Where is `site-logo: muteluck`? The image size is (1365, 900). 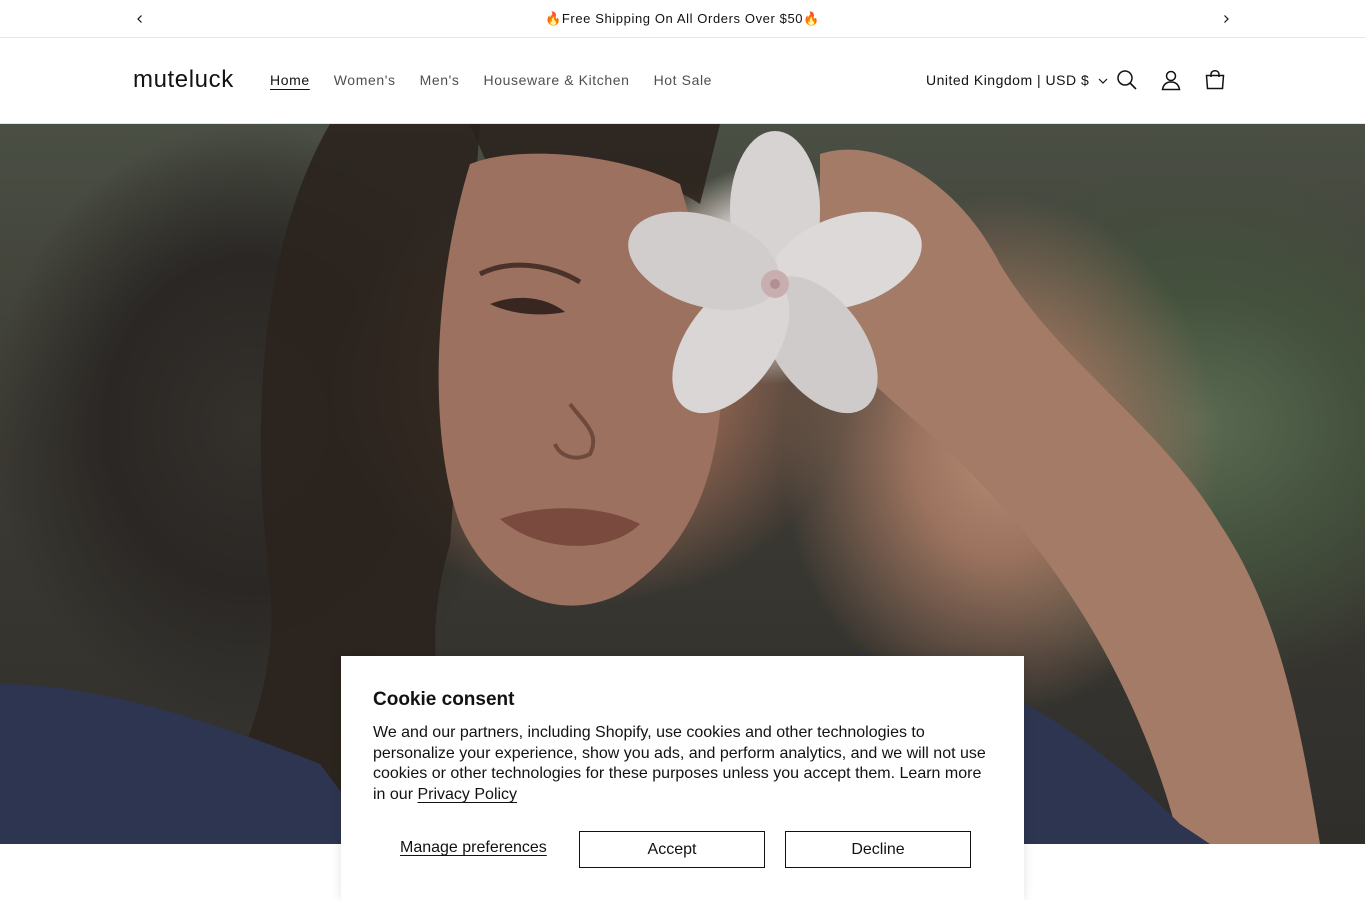
site-logo: muteluck is located at coordinates (183, 80).